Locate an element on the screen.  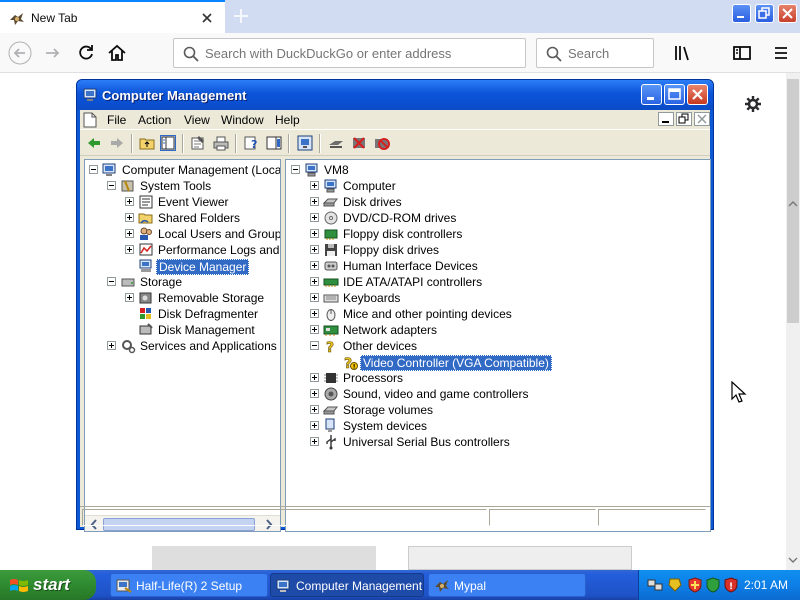
tree-item: Performance Logs and Alerts is located at coordinates (182, 250).